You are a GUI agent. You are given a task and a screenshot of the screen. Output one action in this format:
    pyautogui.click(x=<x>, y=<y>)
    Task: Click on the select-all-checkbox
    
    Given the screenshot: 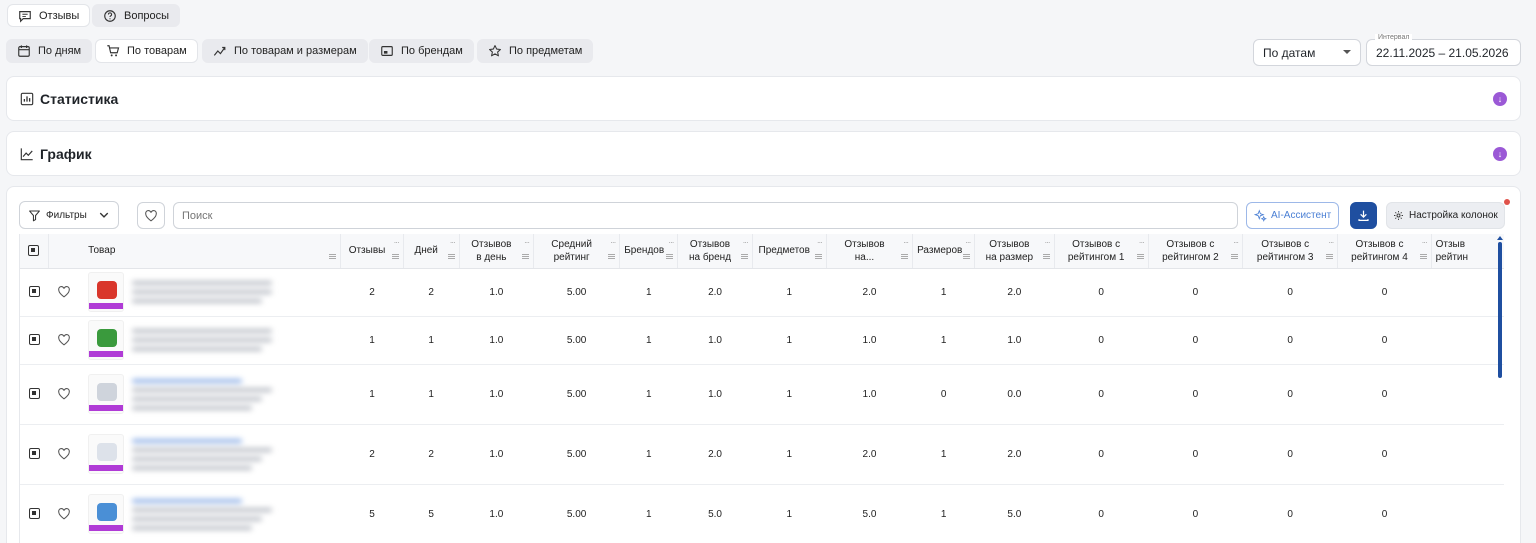 What is the action you would take?
    pyautogui.click(x=34, y=251)
    